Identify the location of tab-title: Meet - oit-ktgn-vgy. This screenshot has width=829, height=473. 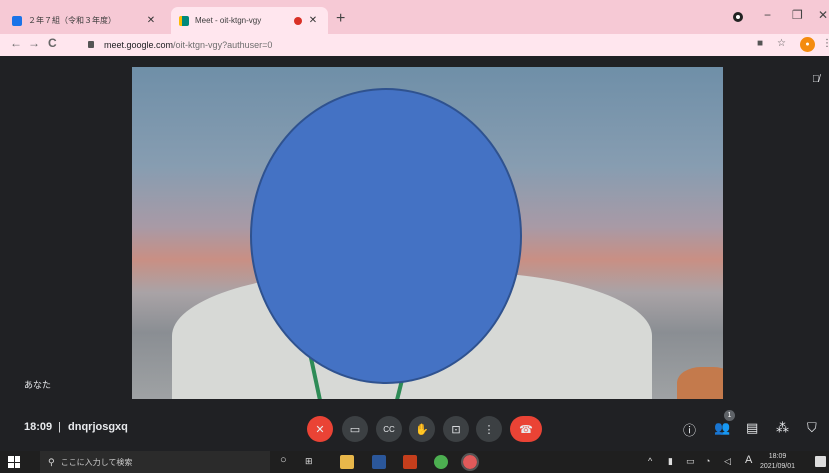
(228, 20).